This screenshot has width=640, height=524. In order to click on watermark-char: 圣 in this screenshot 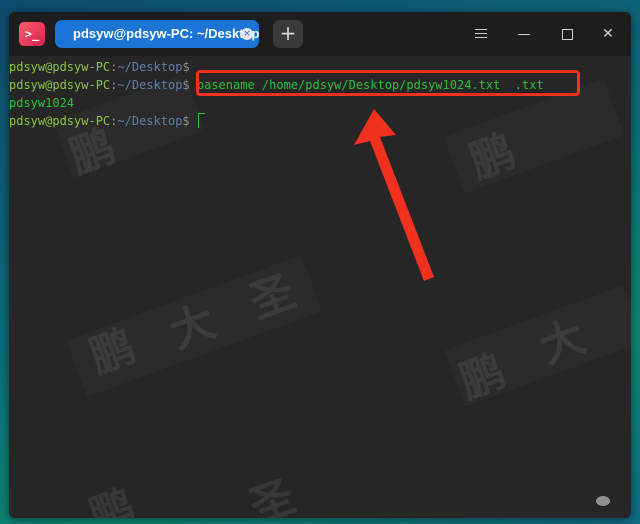, I will do `click(272, 494)`.